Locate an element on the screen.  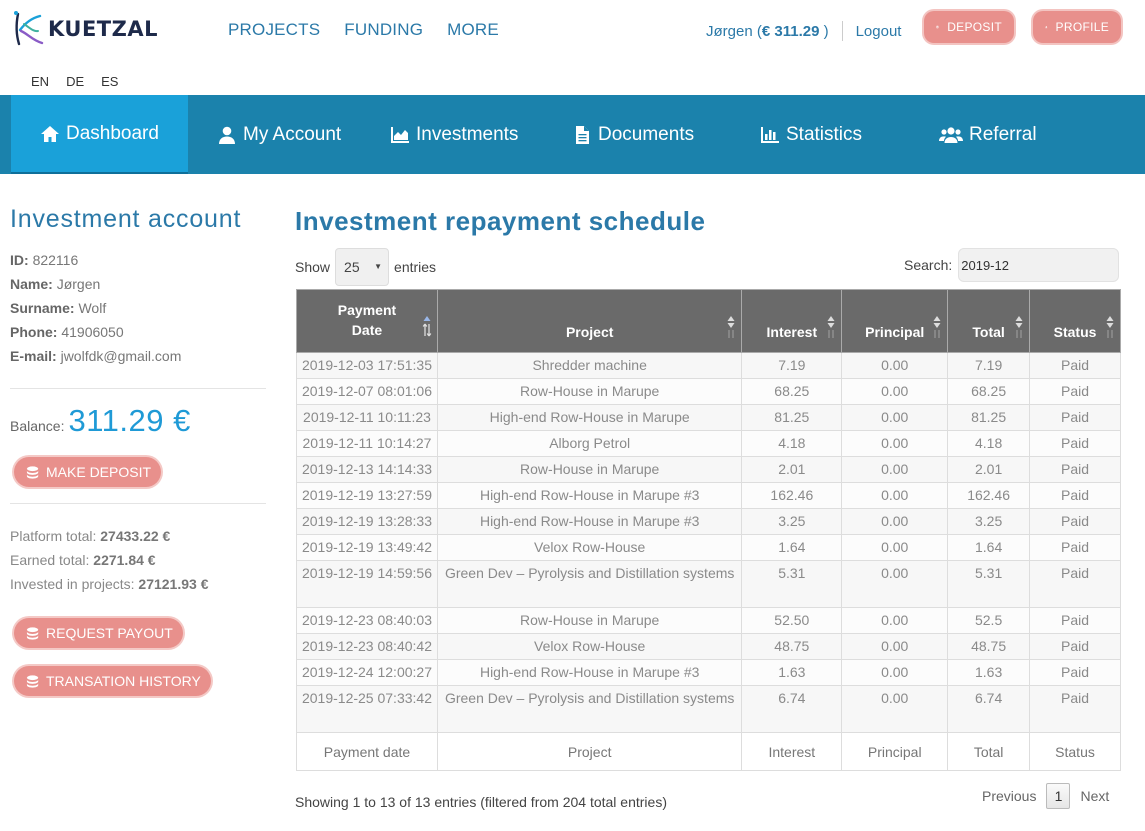
logo: KUETZAL is located at coordinates (85, 29).